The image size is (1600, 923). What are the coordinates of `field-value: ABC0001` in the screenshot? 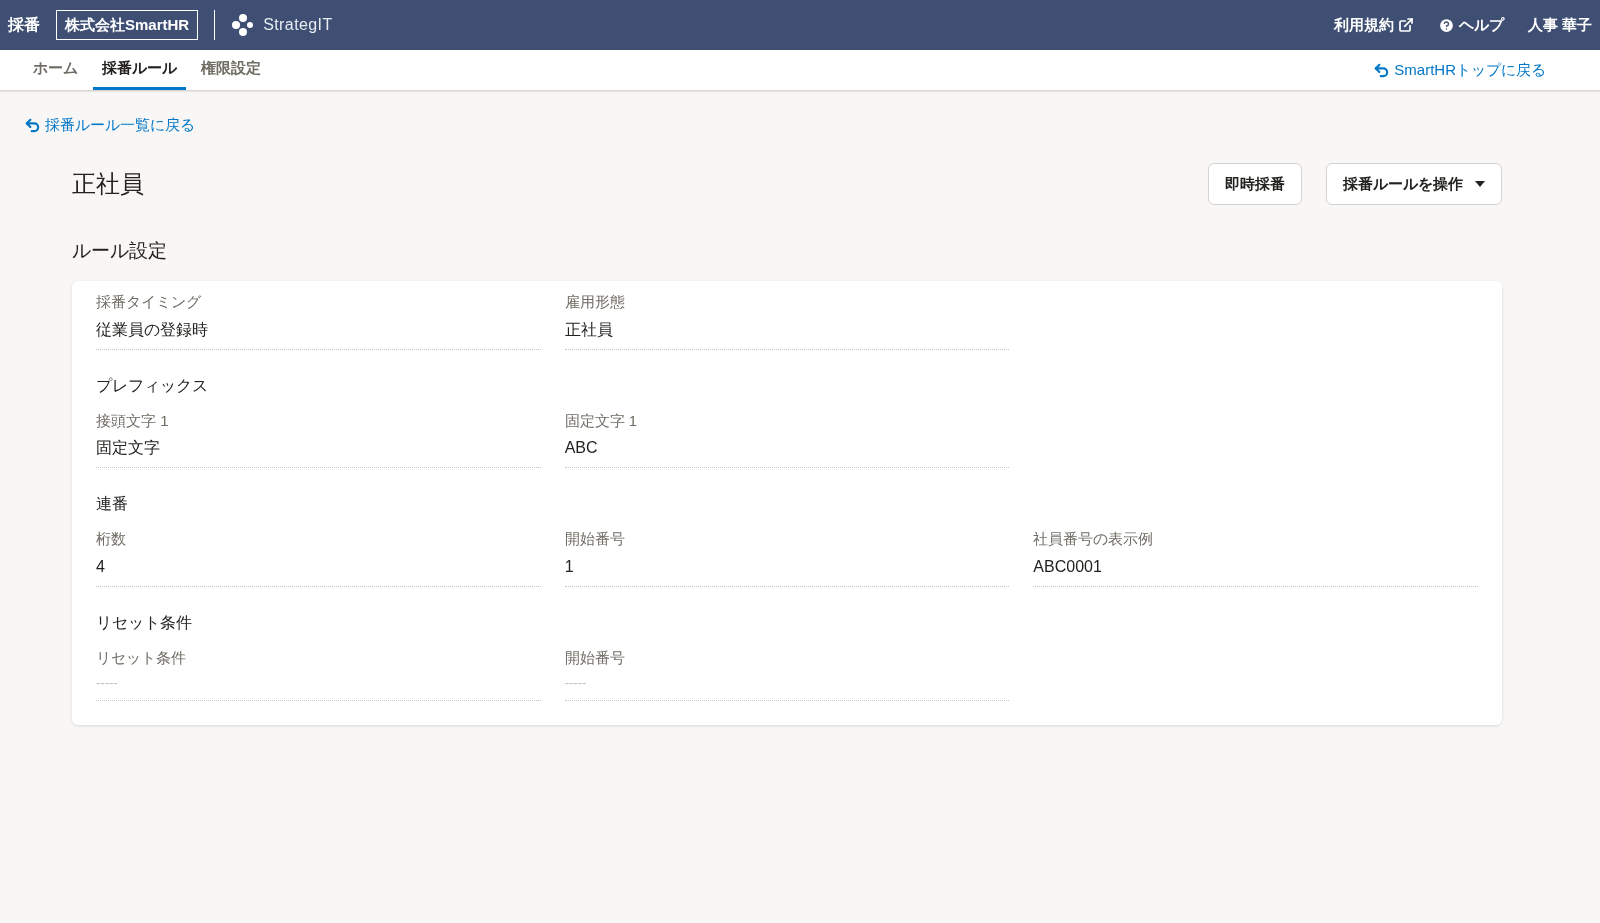 It's located at (1068, 566).